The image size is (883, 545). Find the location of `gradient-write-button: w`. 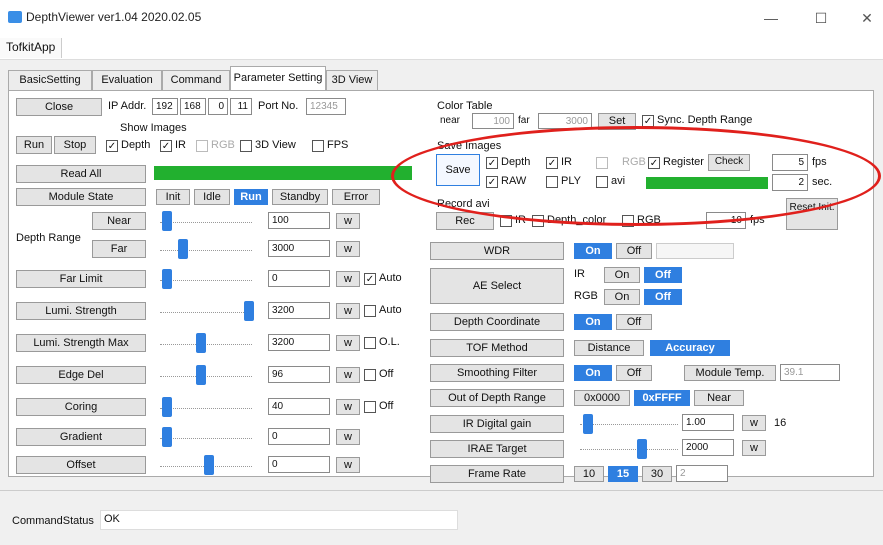

gradient-write-button: w is located at coordinates (348, 437).